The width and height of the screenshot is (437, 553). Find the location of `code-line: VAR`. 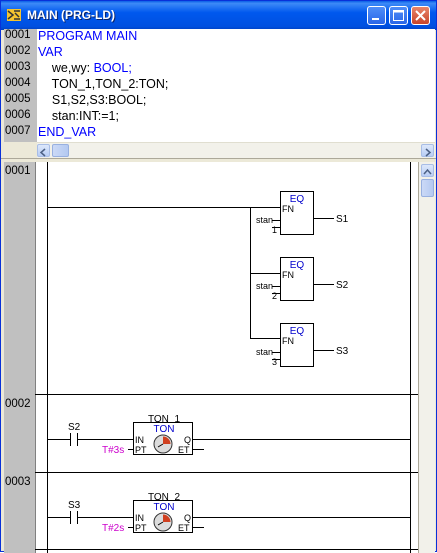

code-line: VAR is located at coordinates (50, 53).